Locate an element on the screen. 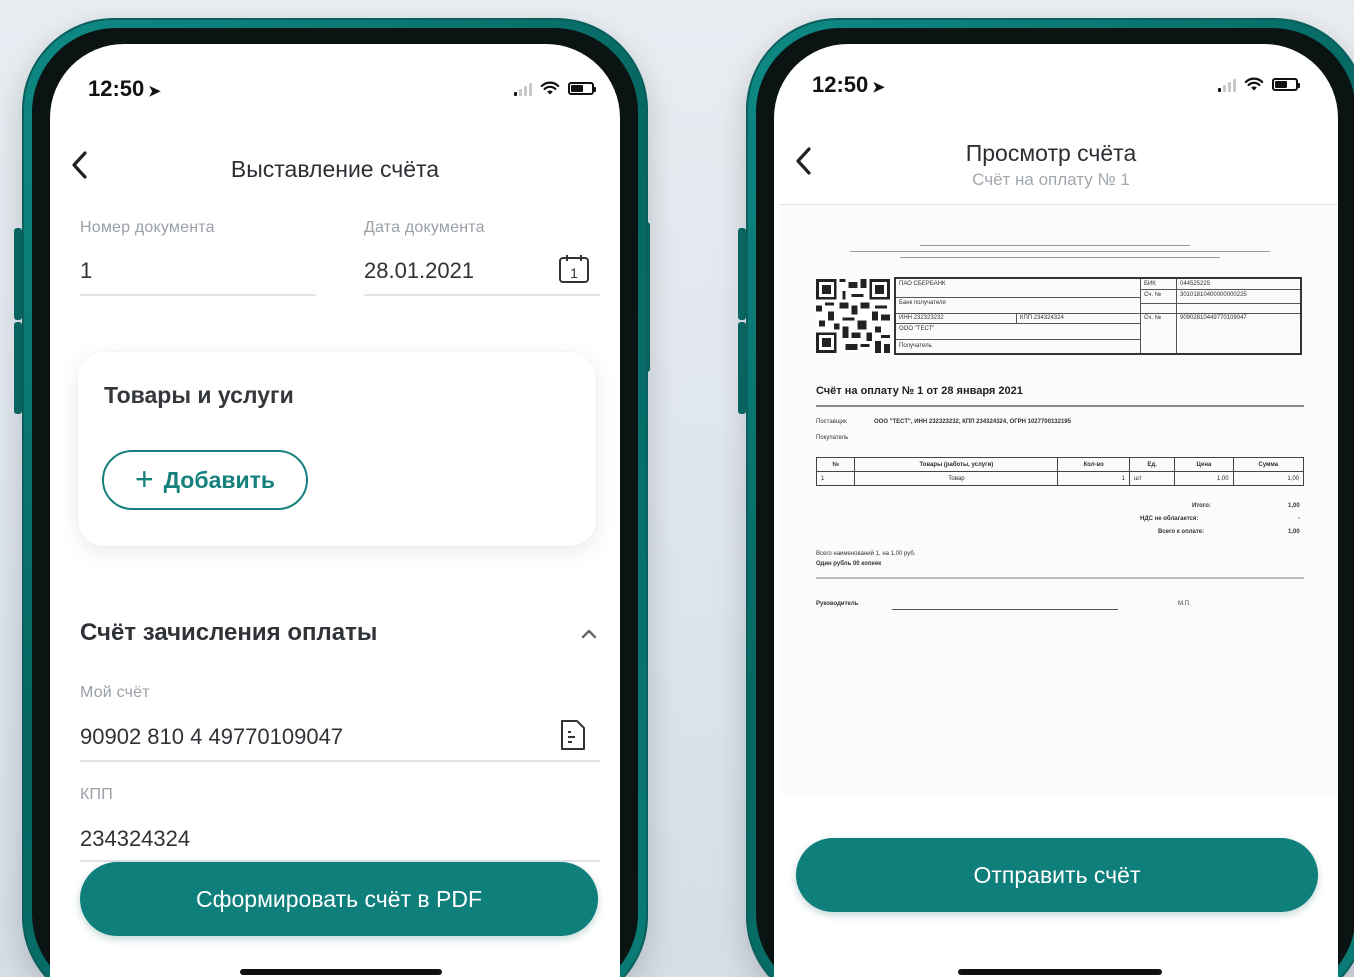 This screenshot has width=1354, height=977. add-goods-button: + Добавить is located at coordinates (205, 480).